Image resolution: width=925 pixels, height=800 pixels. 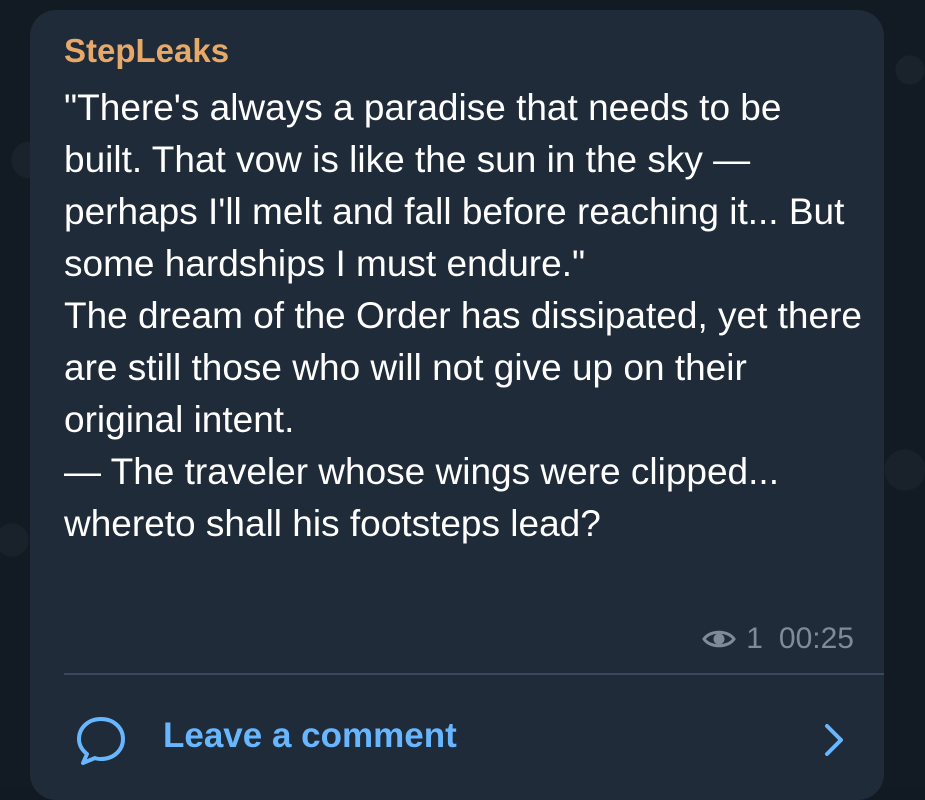 What do you see at coordinates (719, 639) in the screenshot?
I see `eye-icon` at bounding box center [719, 639].